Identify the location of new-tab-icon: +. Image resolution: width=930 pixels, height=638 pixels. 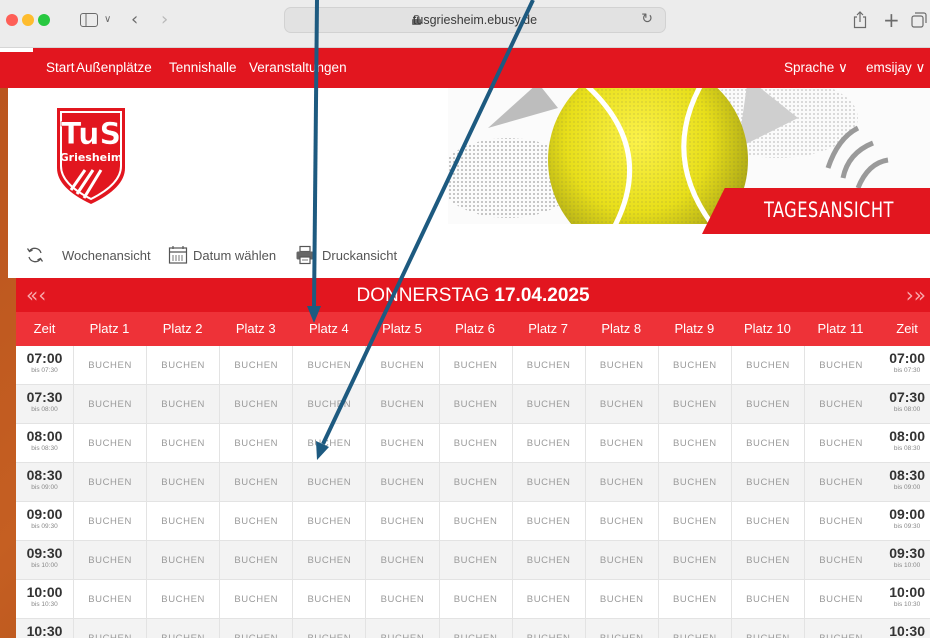
(891, 20).